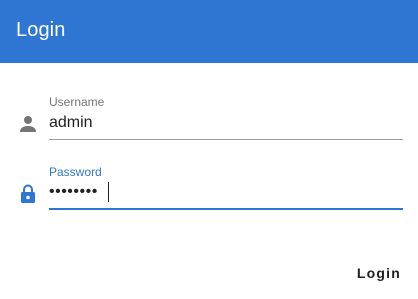 The height and width of the screenshot is (299, 418). Describe the element at coordinates (73, 192) in the screenshot. I see `password-input: ••••••••` at that location.